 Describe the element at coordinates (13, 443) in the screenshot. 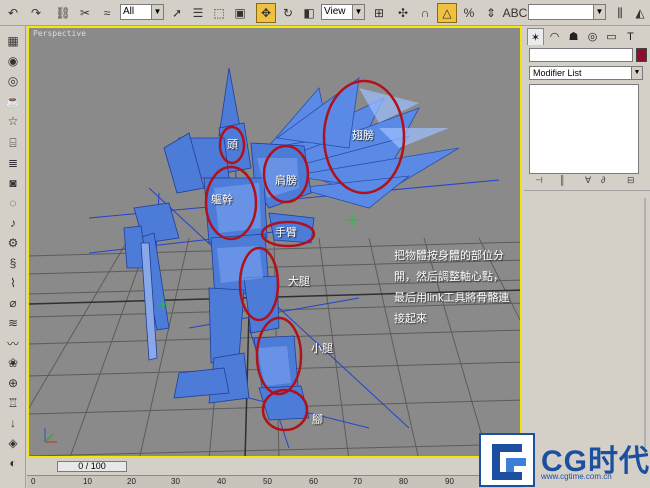

I see `helper-icon: ◈` at that location.